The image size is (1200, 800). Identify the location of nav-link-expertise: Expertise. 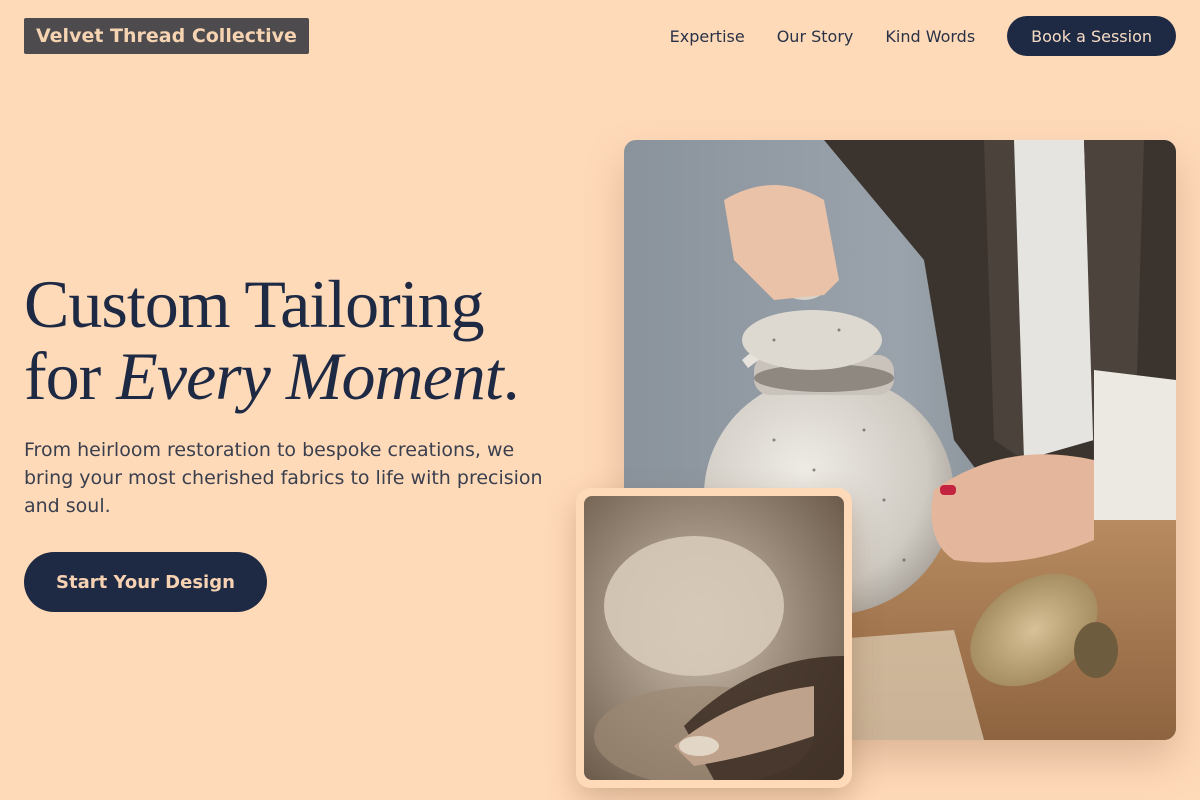
(707, 36).